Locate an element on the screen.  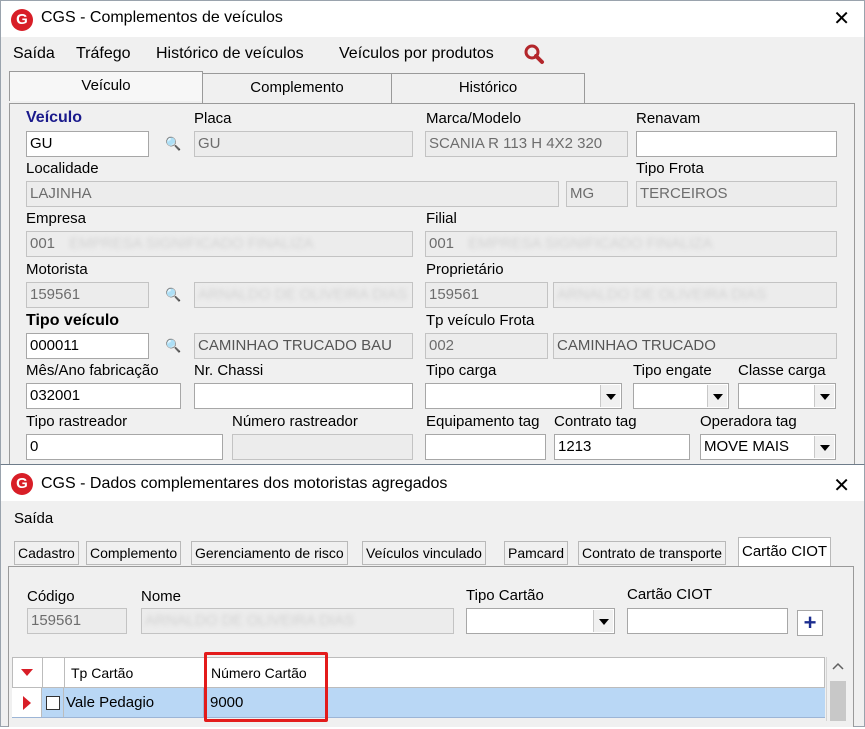
mes-ano-fabricacao-input: 032001 is located at coordinates (103, 396).